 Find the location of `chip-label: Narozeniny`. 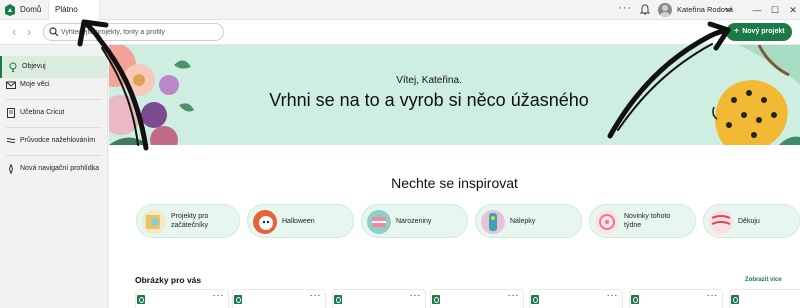

chip-label: Narozeniny is located at coordinates (414, 221).